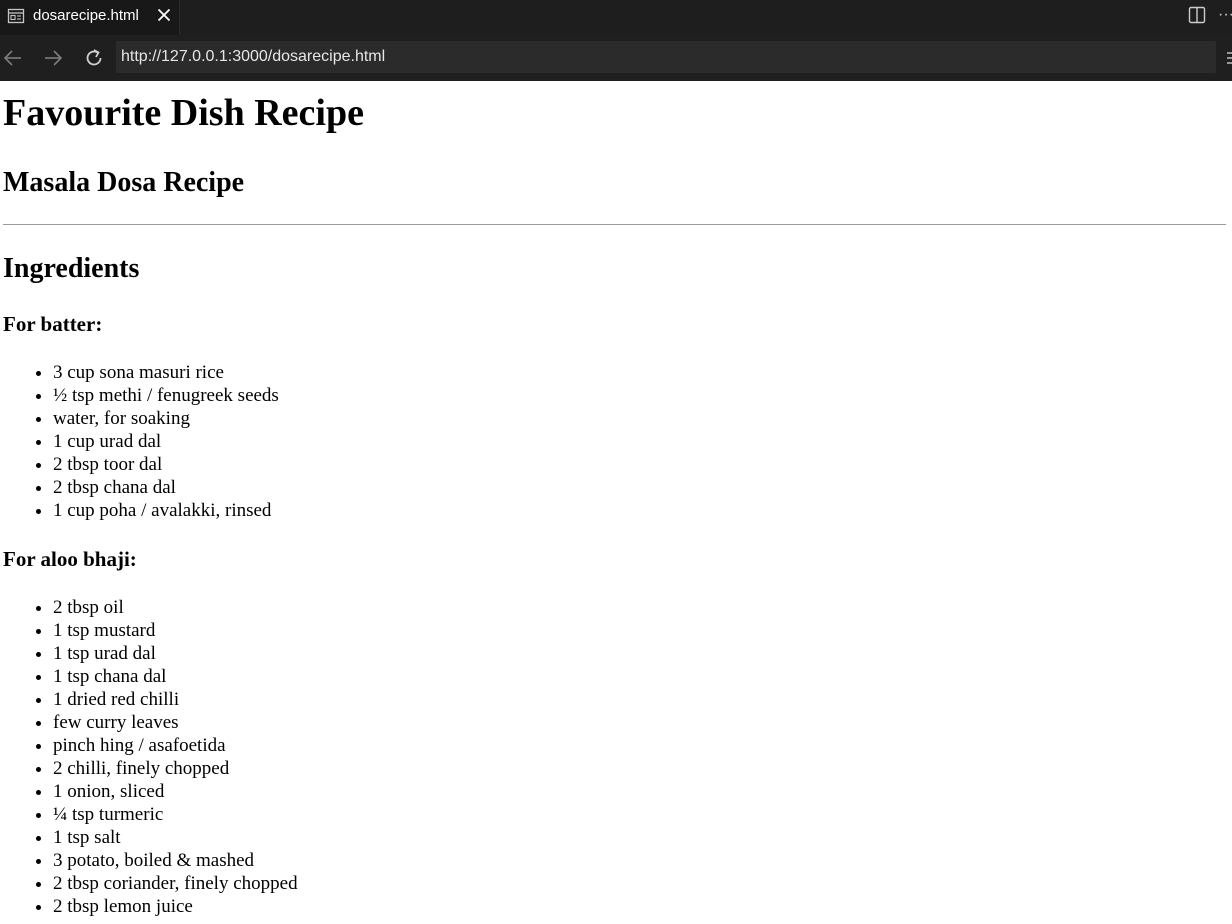 The image size is (1232, 924). I want to click on tab-bar: dosarecipe.html ···, so click(616, 17).